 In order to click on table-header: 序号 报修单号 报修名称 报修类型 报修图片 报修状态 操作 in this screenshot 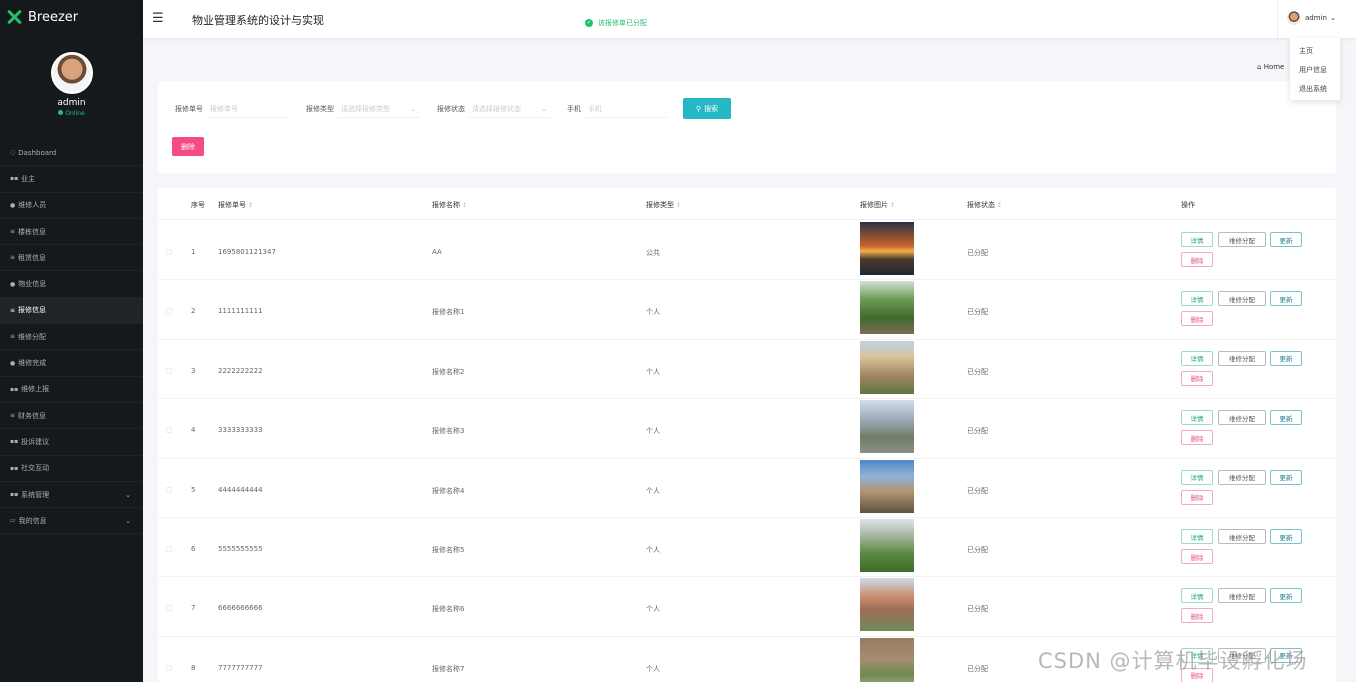, I will do `click(747, 204)`.